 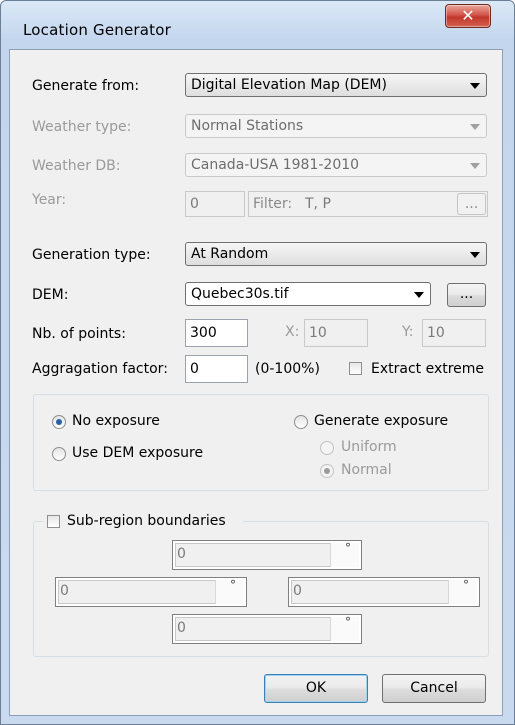 What do you see at coordinates (215, 204) in the screenshot?
I see `year-input: 0` at bounding box center [215, 204].